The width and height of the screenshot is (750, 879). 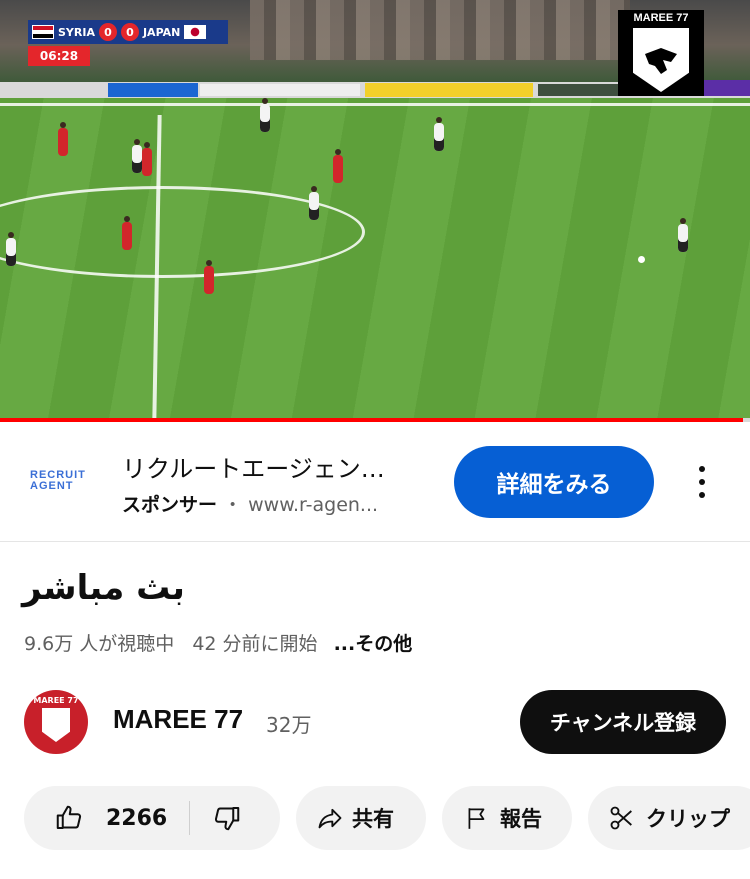 I want to click on ad-board-white, so click(x=280, y=90).